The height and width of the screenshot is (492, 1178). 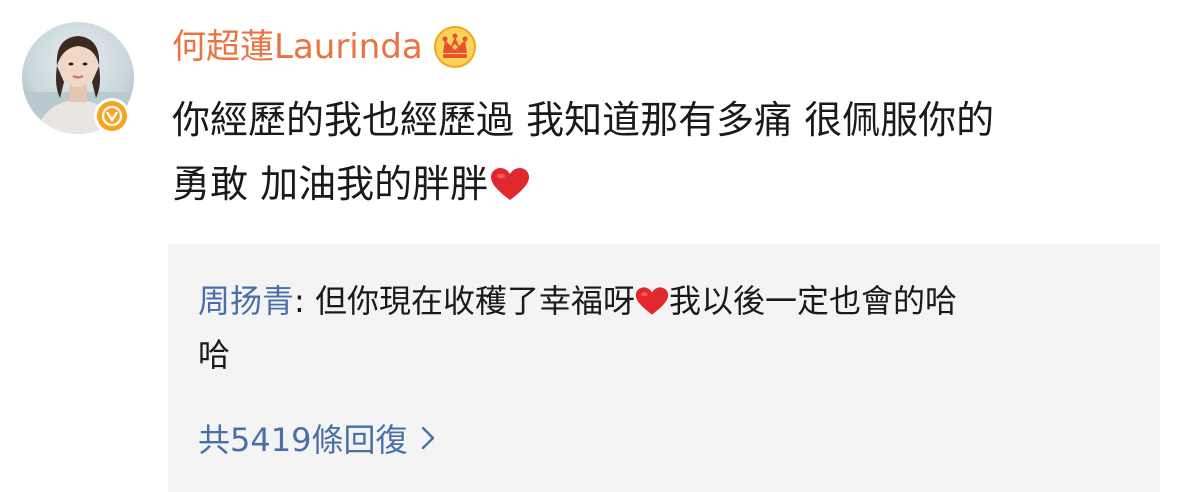 I want to click on comment-header: 何超蓮Laurinda, so click(x=324, y=47).